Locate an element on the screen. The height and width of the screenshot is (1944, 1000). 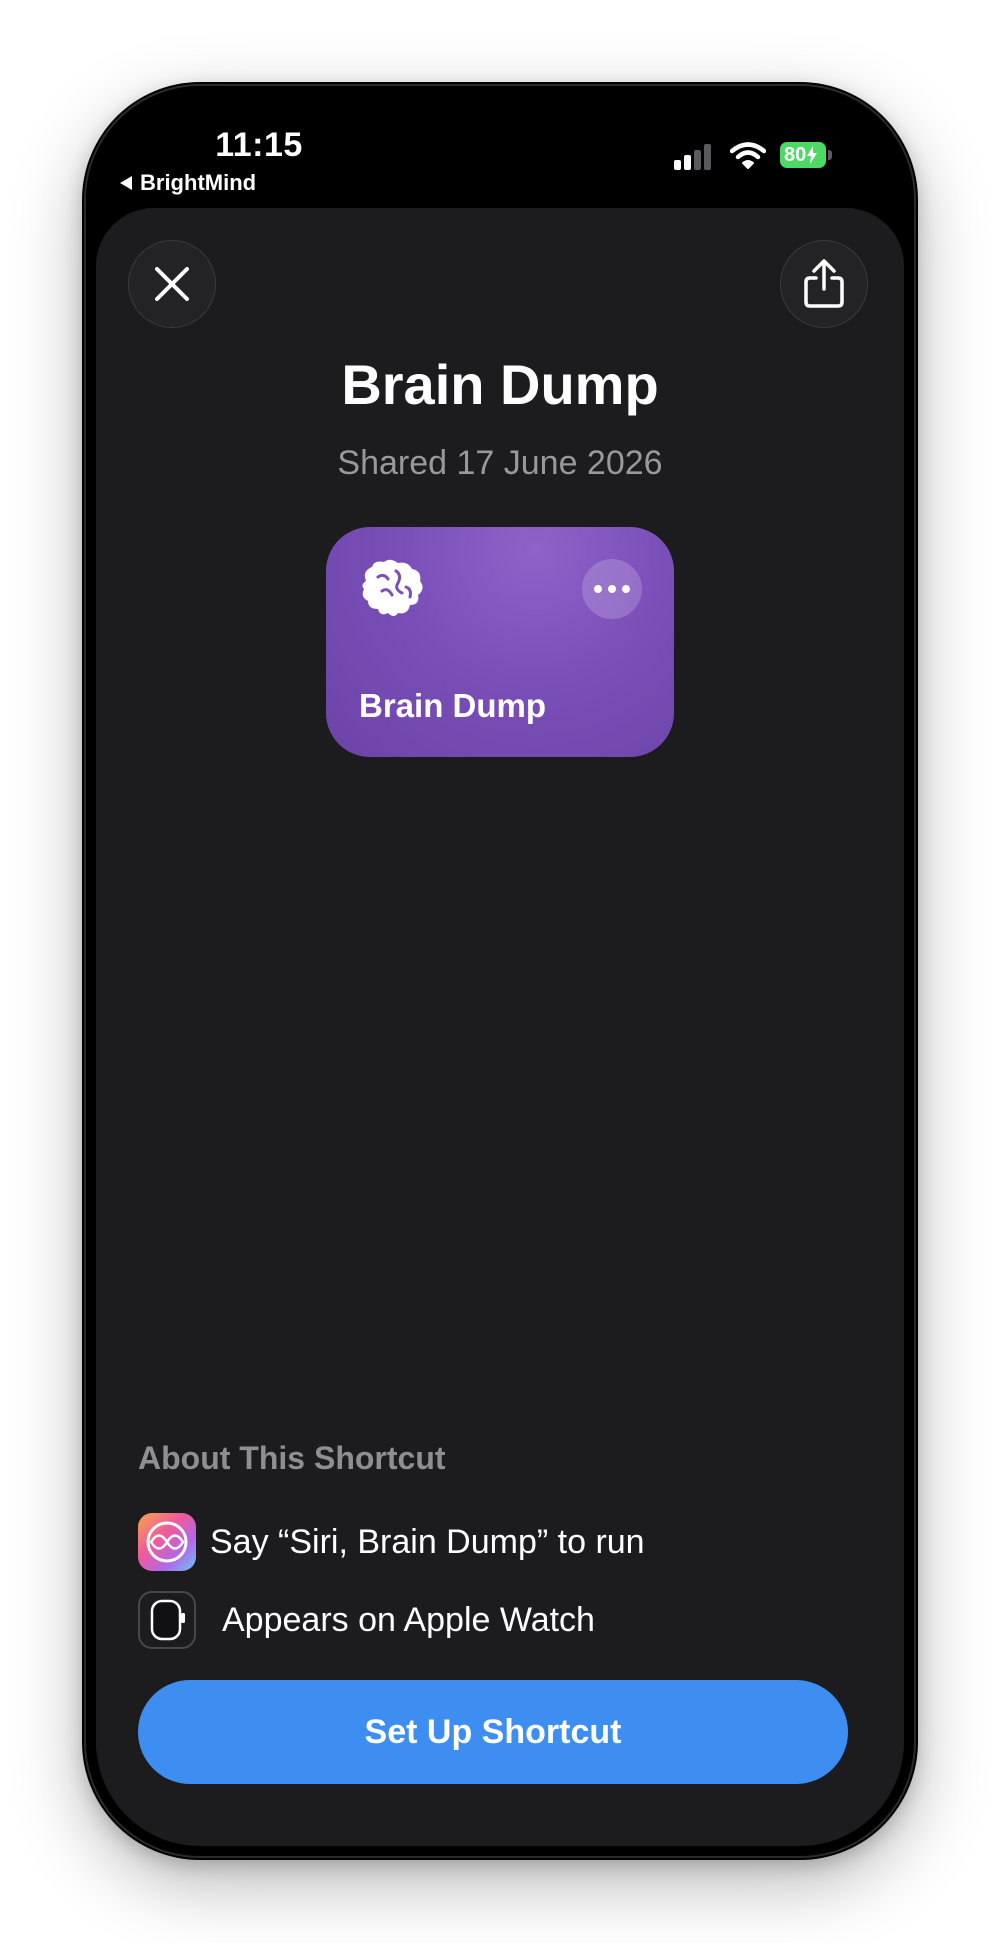
close-button is located at coordinates (172, 284).